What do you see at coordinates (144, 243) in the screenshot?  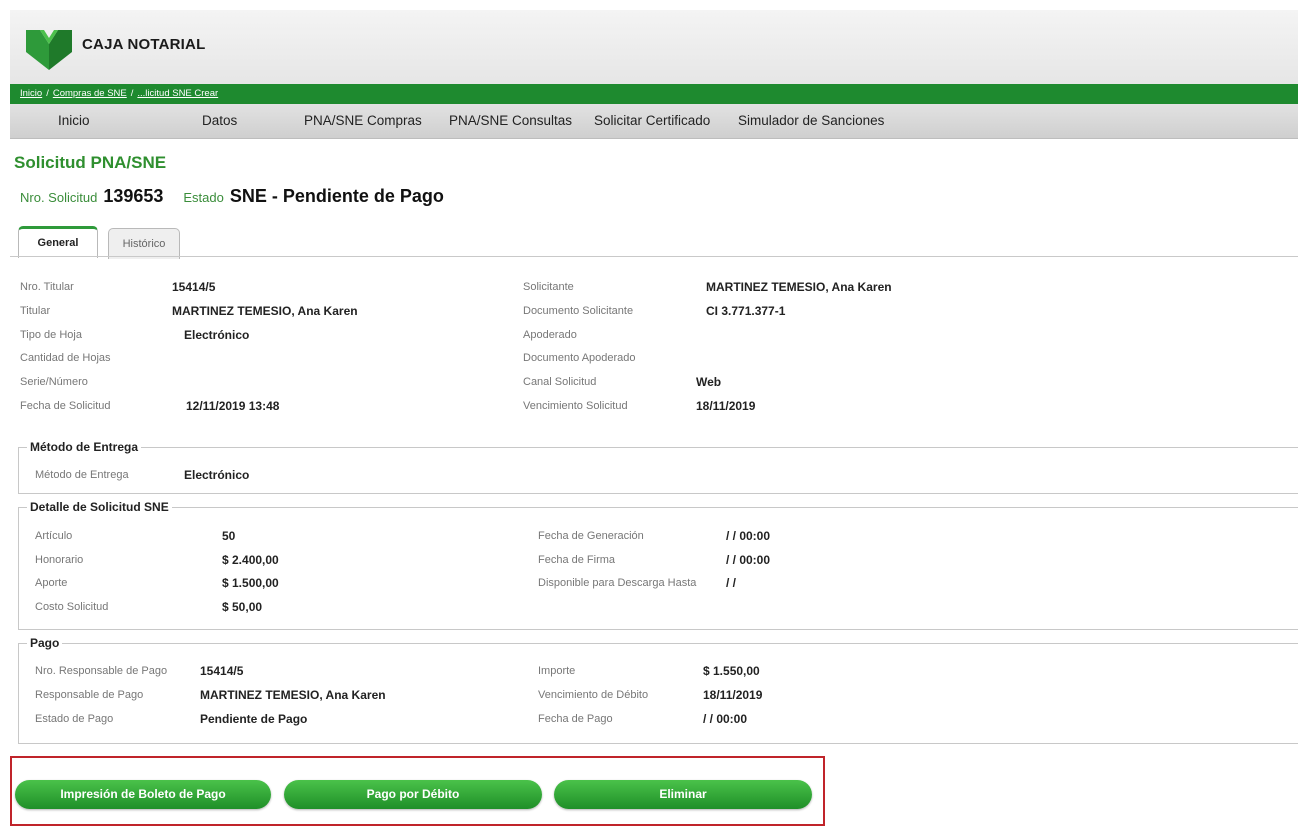 I see `tab-historico: Histórico` at bounding box center [144, 243].